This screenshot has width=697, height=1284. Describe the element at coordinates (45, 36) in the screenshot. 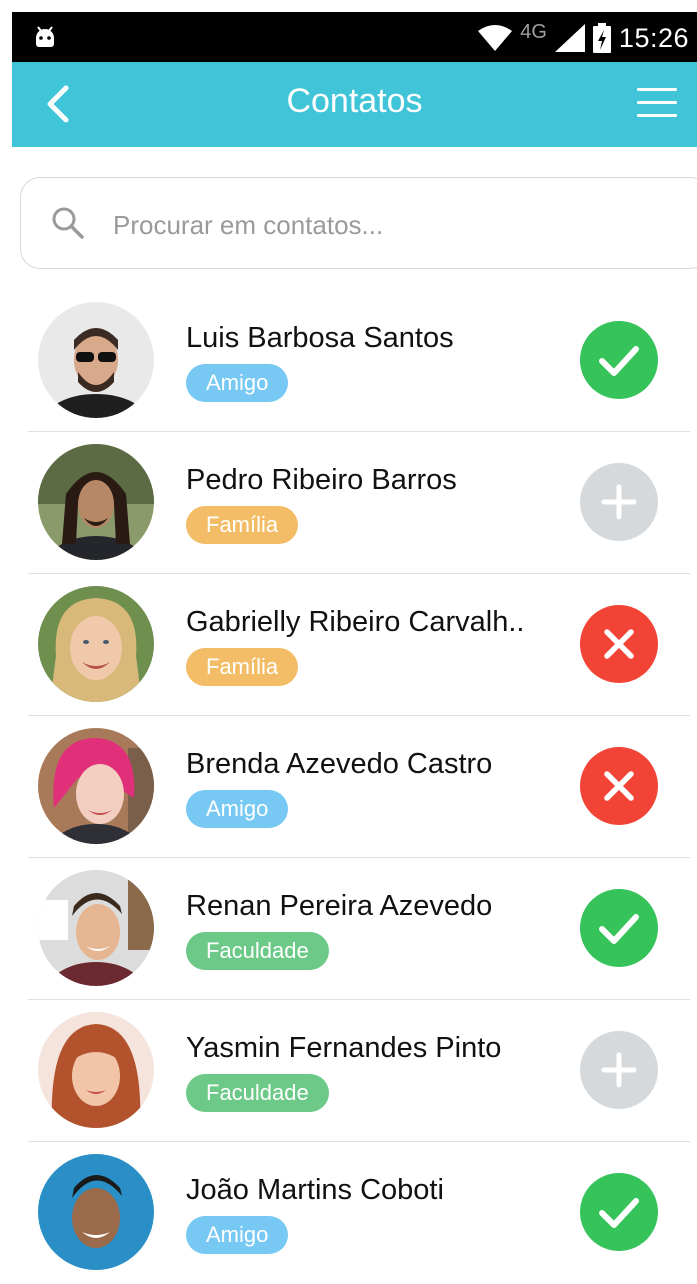

I see `android-notification-icon` at that location.